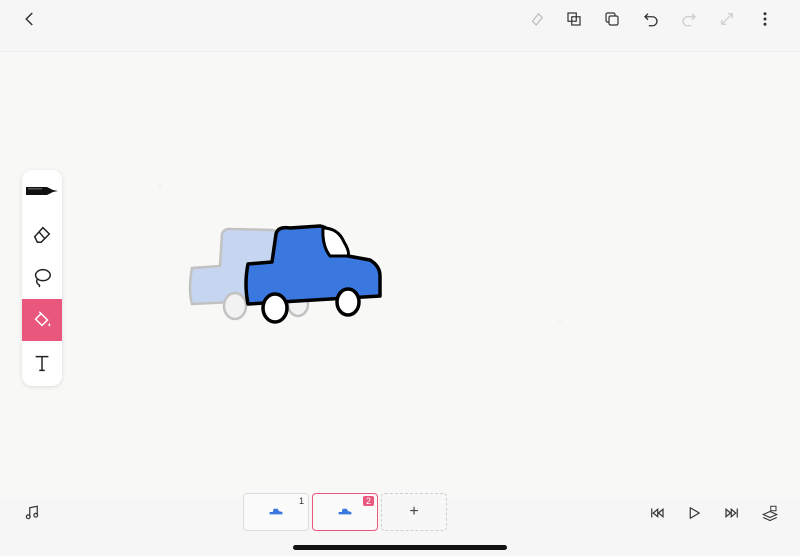 Image resolution: width=800 pixels, height=556 pixels. I want to click on redo-icon, so click(689, 20).